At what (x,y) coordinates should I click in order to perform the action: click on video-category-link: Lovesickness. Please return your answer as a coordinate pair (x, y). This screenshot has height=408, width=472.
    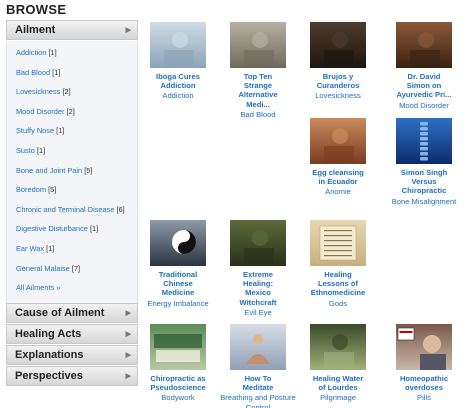
    Looking at the image, I should click on (338, 95).